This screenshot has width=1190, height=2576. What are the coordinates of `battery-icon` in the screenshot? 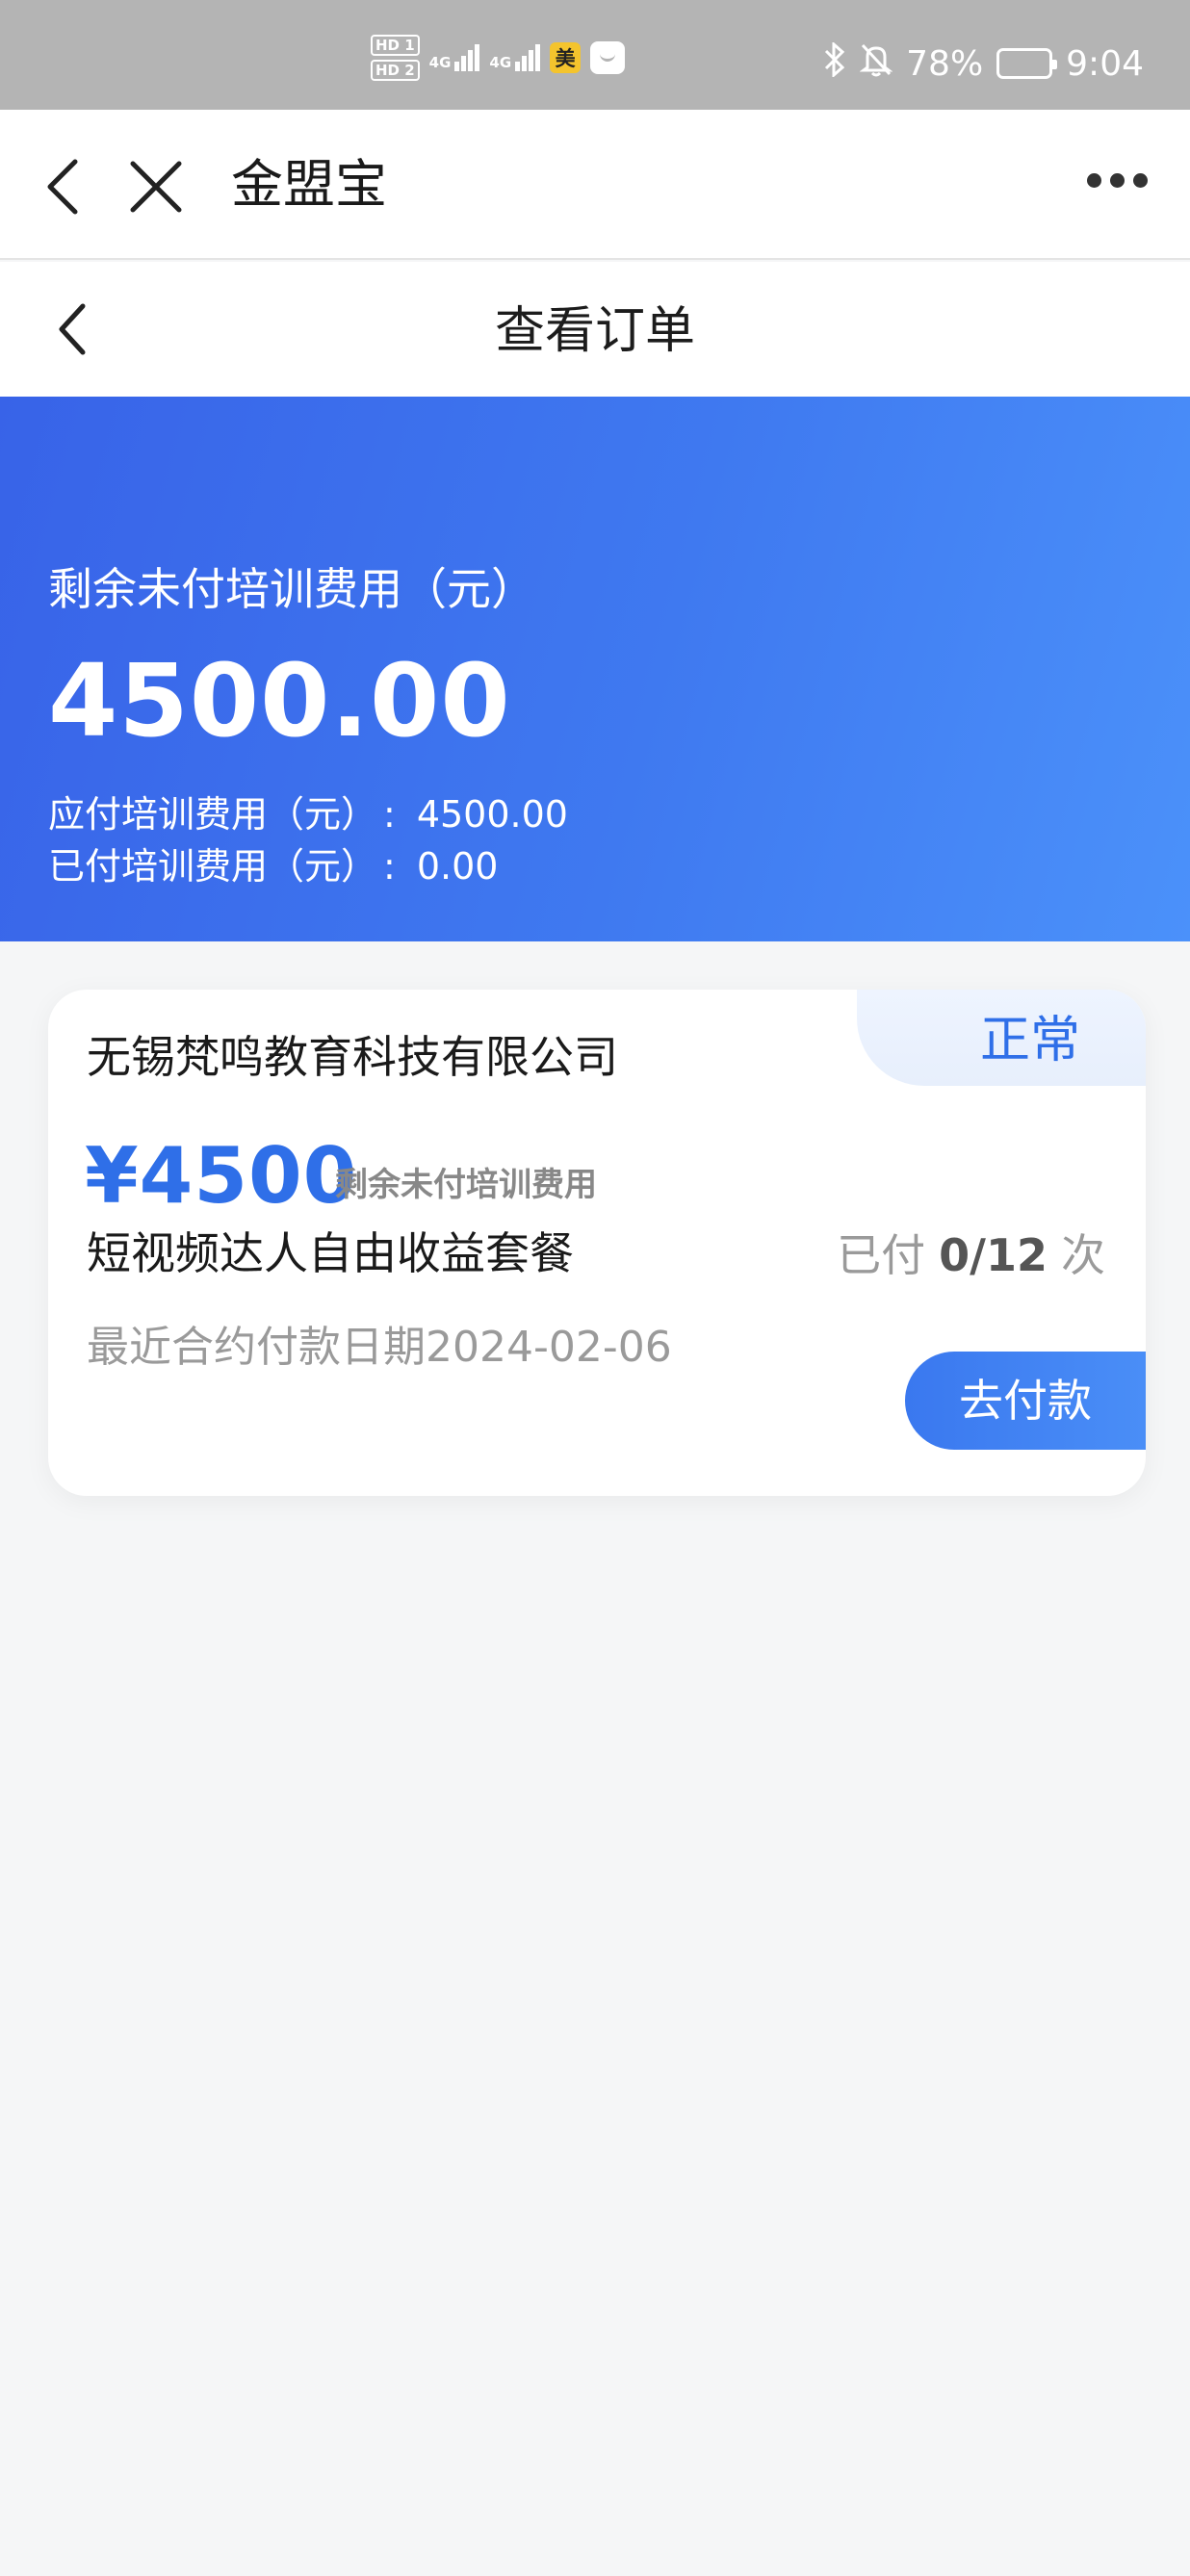 It's located at (1027, 64).